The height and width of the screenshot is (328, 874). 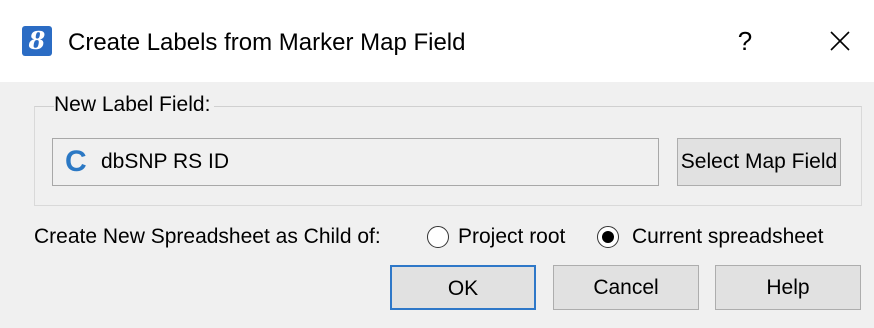 I want to click on close-icon, so click(x=840, y=41).